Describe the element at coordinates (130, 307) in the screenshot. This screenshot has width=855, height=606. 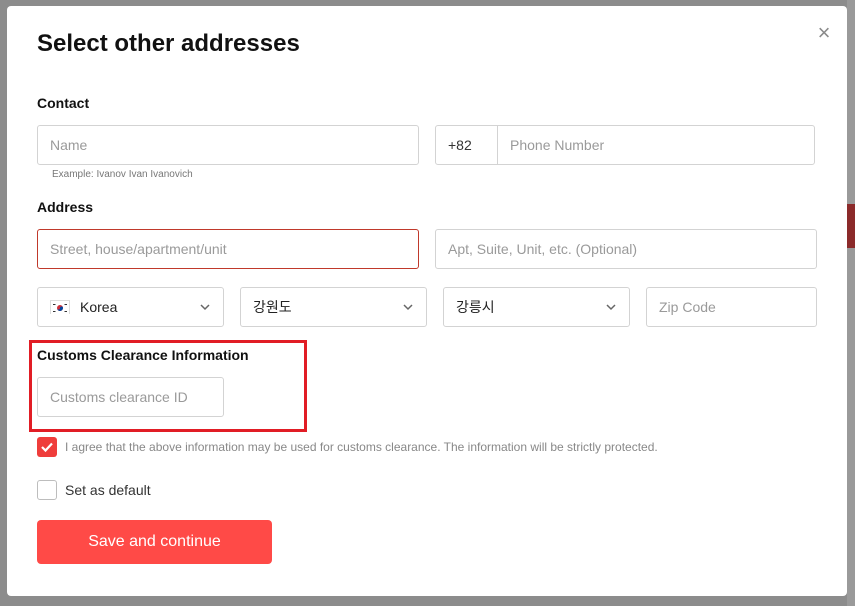
I see `country-select: Korea` at that location.